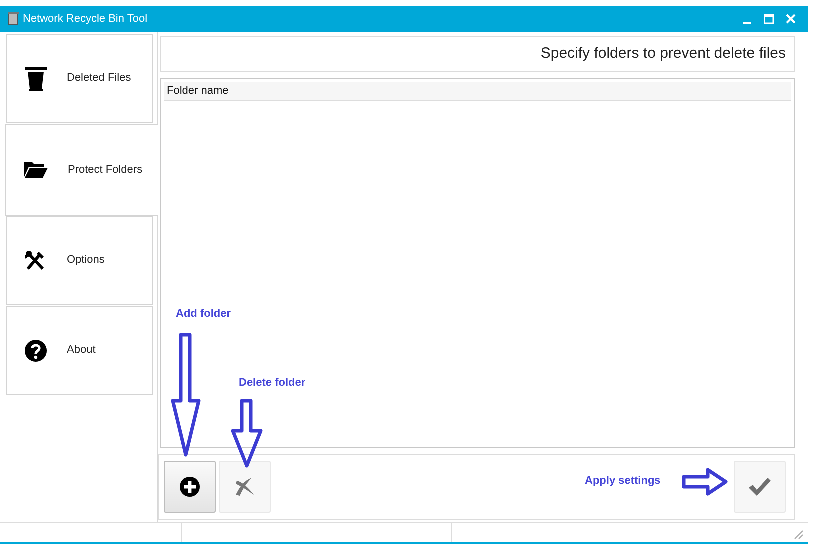 The width and height of the screenshot is (813, 549). I want to click on help-icon, so click(36, 351).